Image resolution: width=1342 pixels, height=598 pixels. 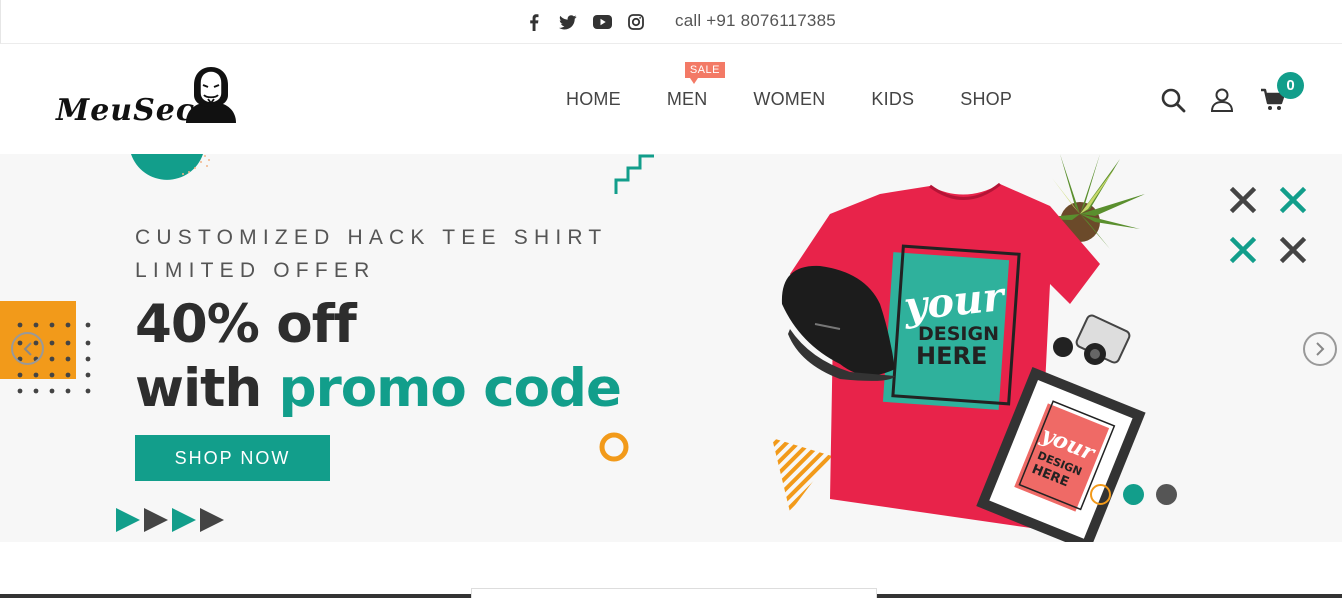 What do you see at coordinates (568, 22) in the screenshot?
I see `twitter-icon` at bounding box center [568, 22].